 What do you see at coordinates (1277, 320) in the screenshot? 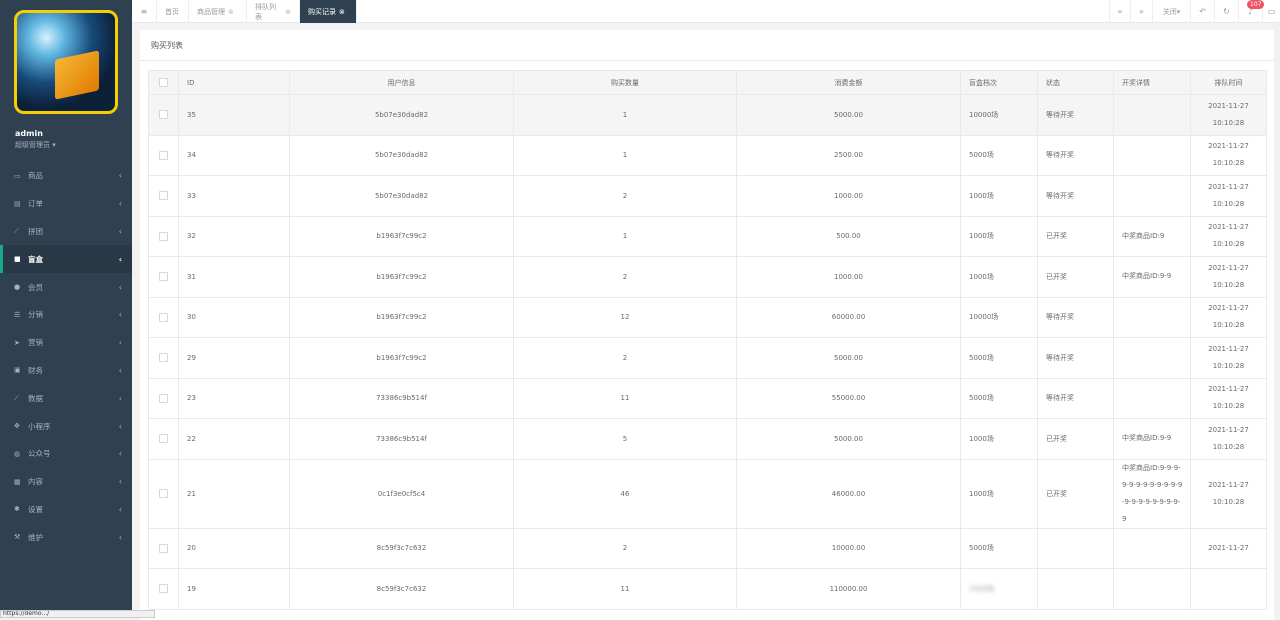
I see `page-scrollbar` at bounding box center [1277, 320].